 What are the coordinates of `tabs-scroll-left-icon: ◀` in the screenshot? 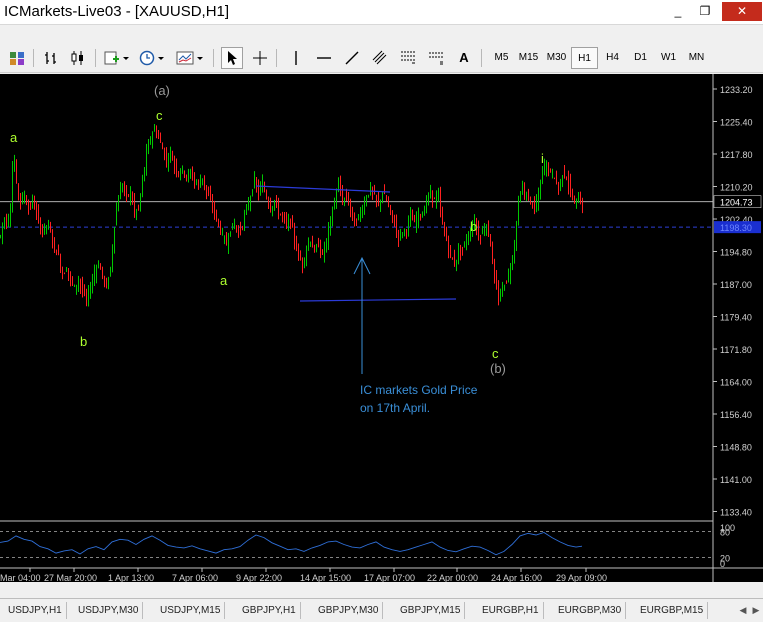 It's located at (743, 610).